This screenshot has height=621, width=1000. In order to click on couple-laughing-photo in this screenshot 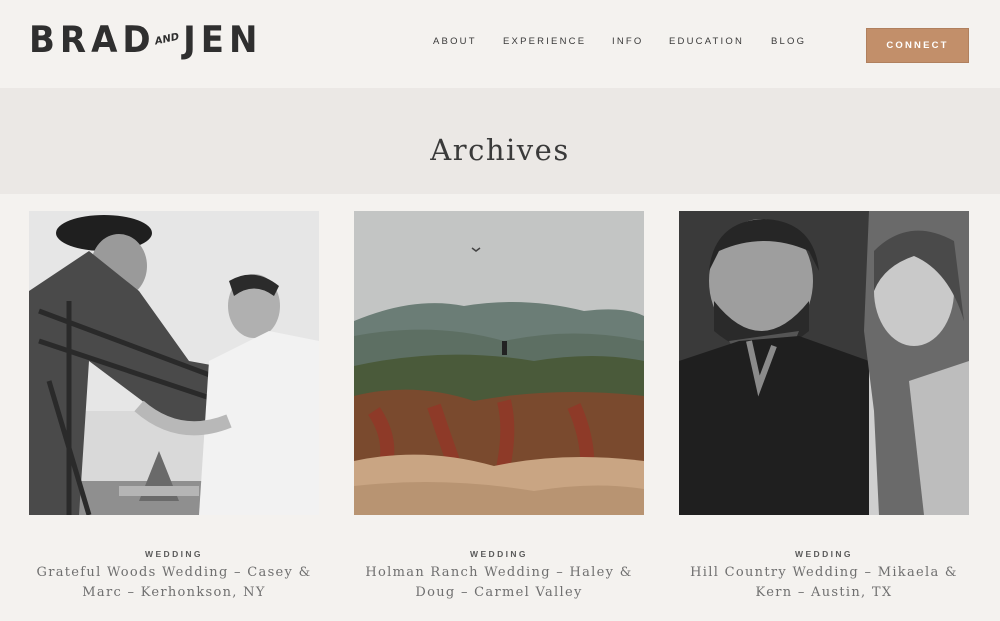, I will do `click(174, 363)`.